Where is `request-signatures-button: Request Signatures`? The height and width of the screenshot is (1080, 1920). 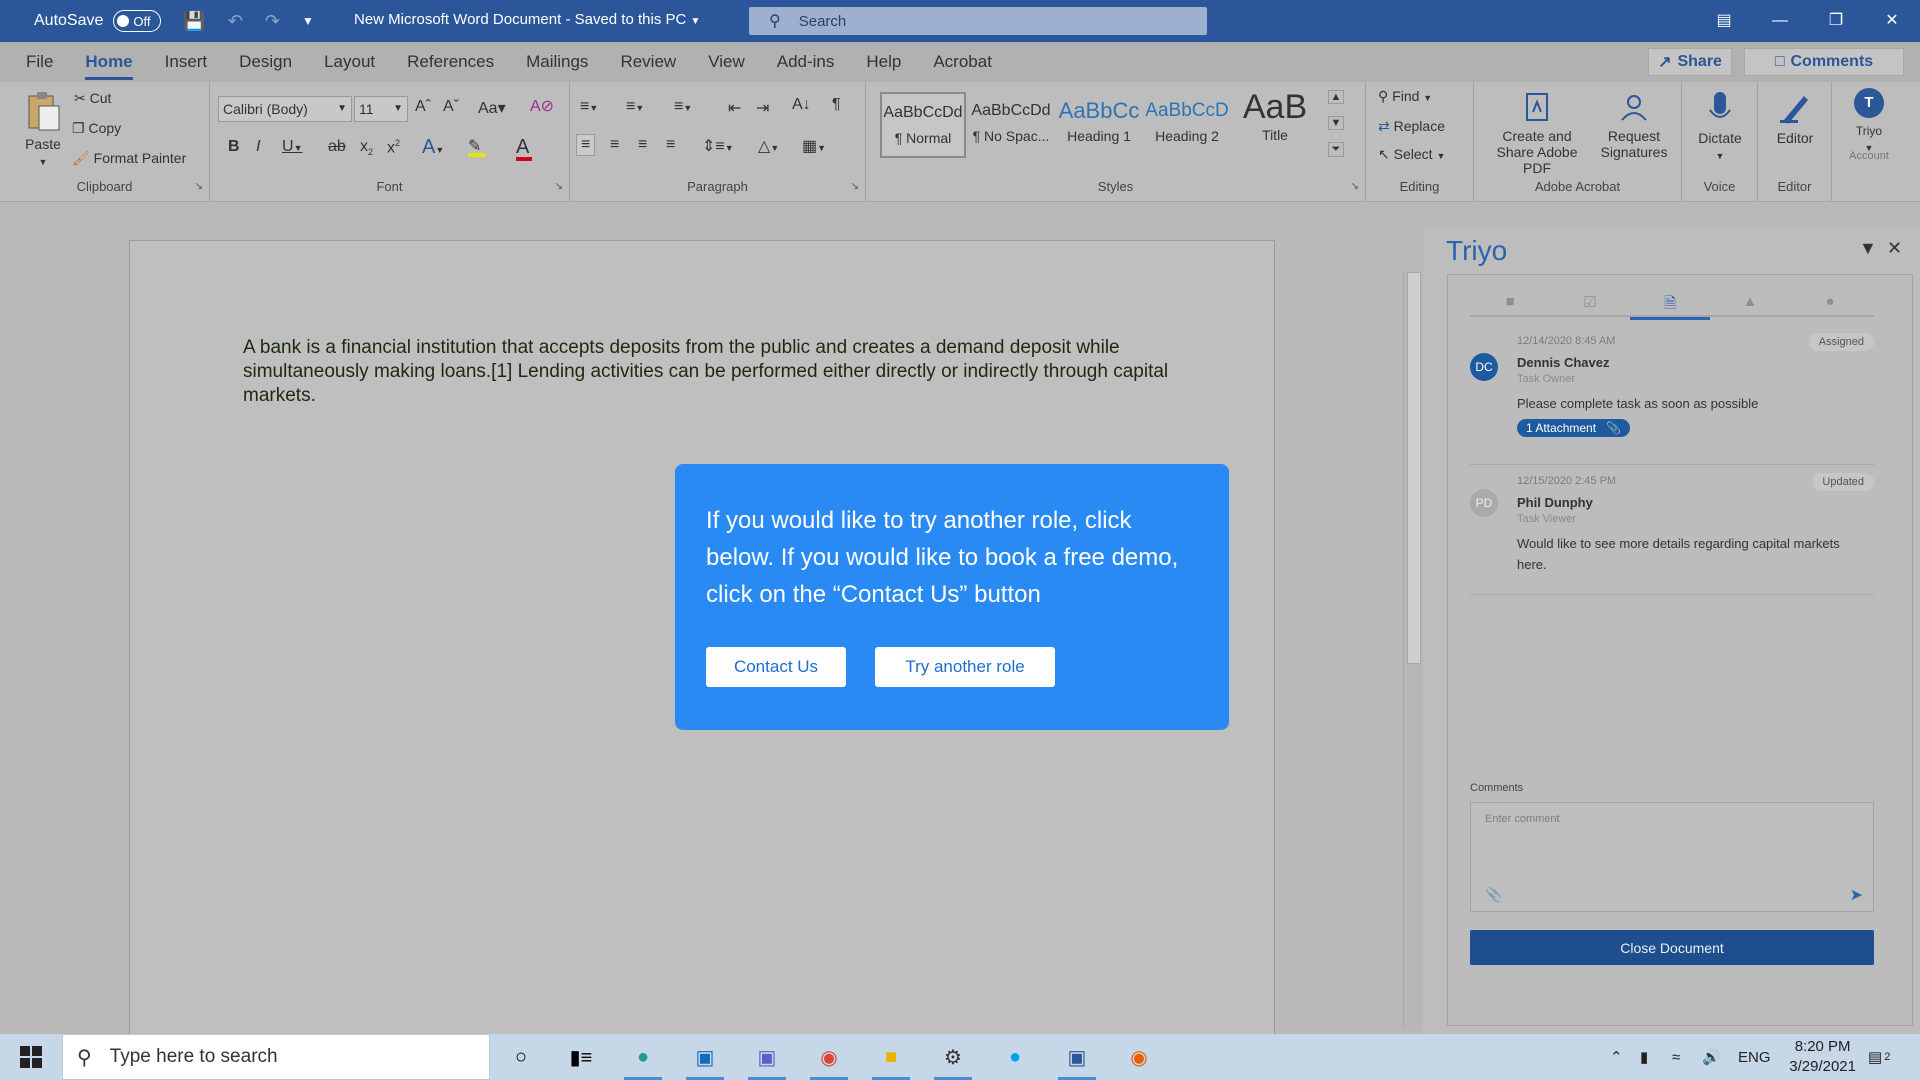 request-signatures-button: Request Signatures is located at coordinates (1634, 126).